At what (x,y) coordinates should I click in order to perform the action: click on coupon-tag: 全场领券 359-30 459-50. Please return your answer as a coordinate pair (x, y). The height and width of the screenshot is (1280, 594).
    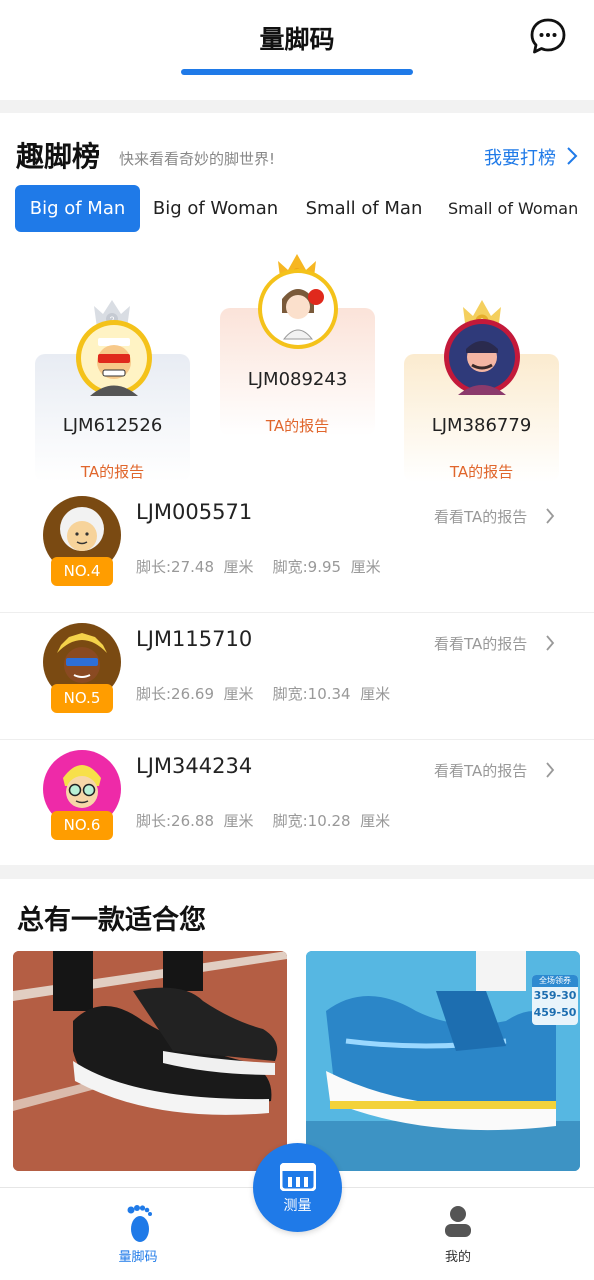
    Looking at the image, I should click on (555, 1000).